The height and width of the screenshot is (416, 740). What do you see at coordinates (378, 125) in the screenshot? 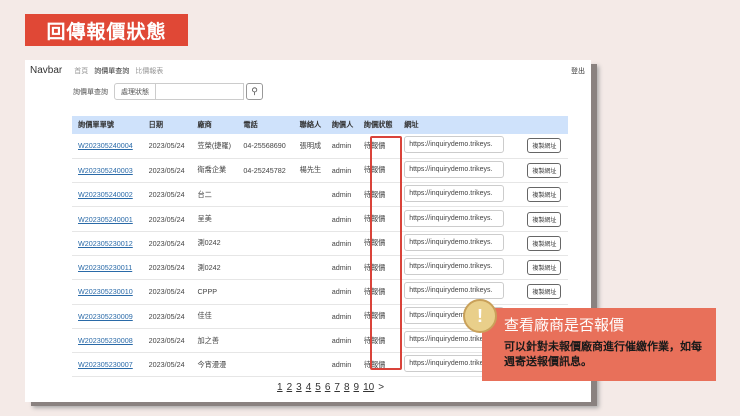
I see `column-header: 詢價狀態` at bounding box center [378, 125].